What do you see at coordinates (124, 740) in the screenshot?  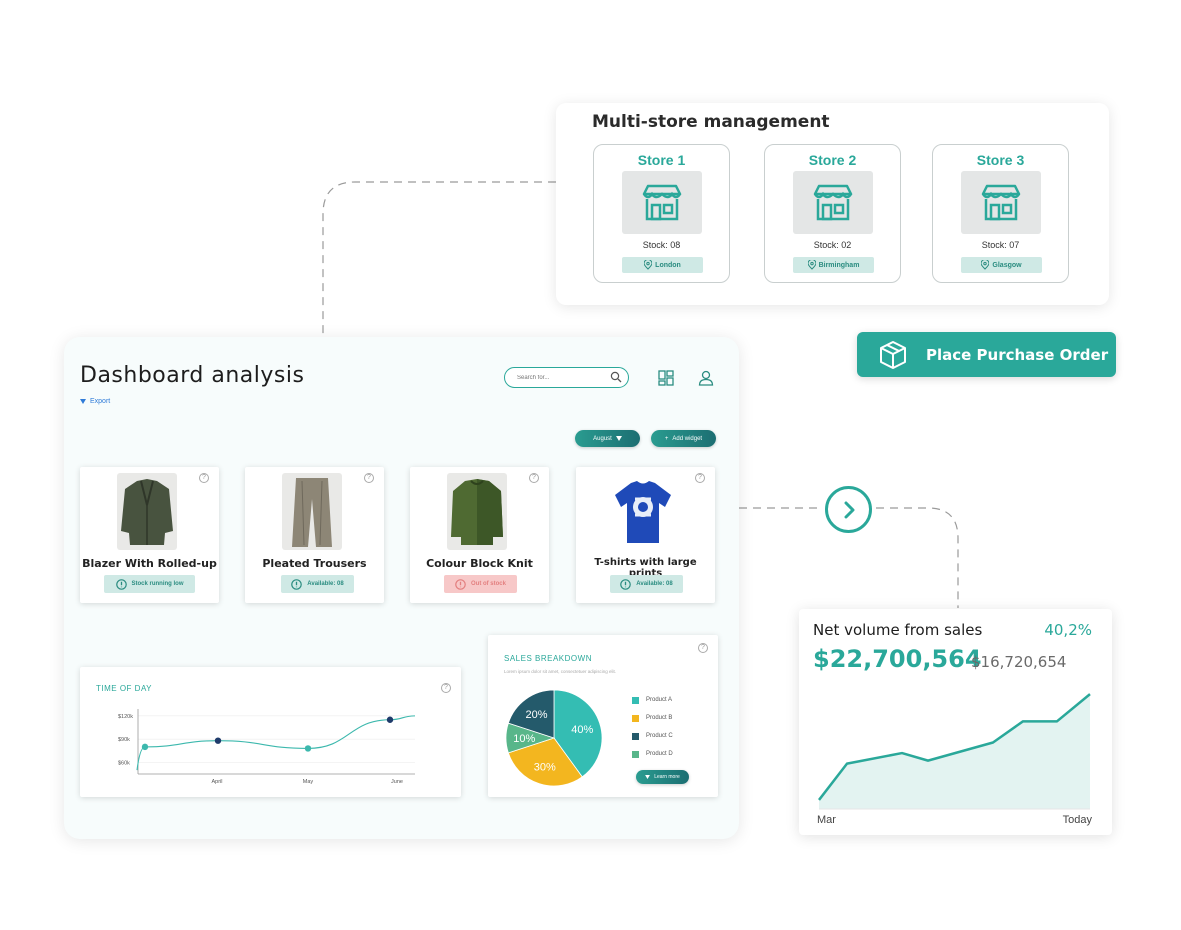 I see `y-tick-label: $90k` at bounding box center [124, 740].